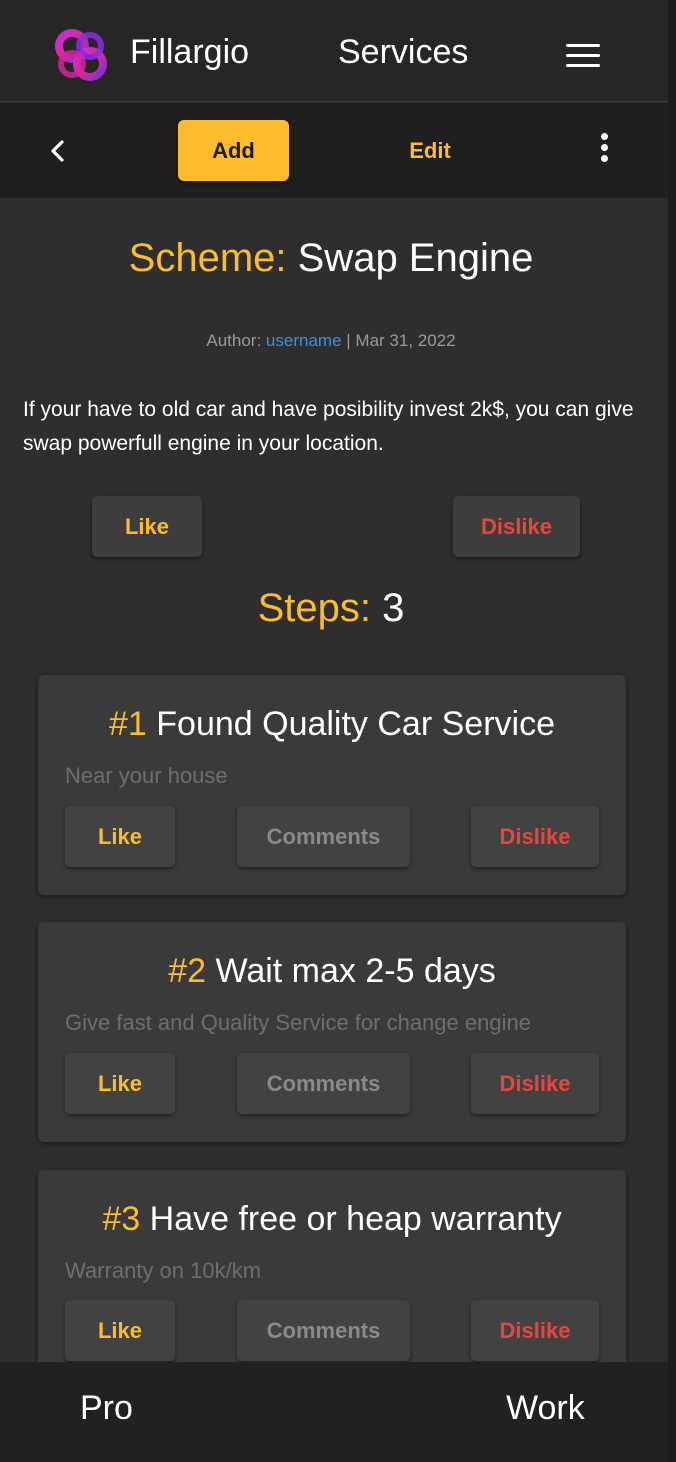  What do you see at coordinates (187, 971) in the screenshot?
I see `step-number: #2` at bounding box center [187, 971].